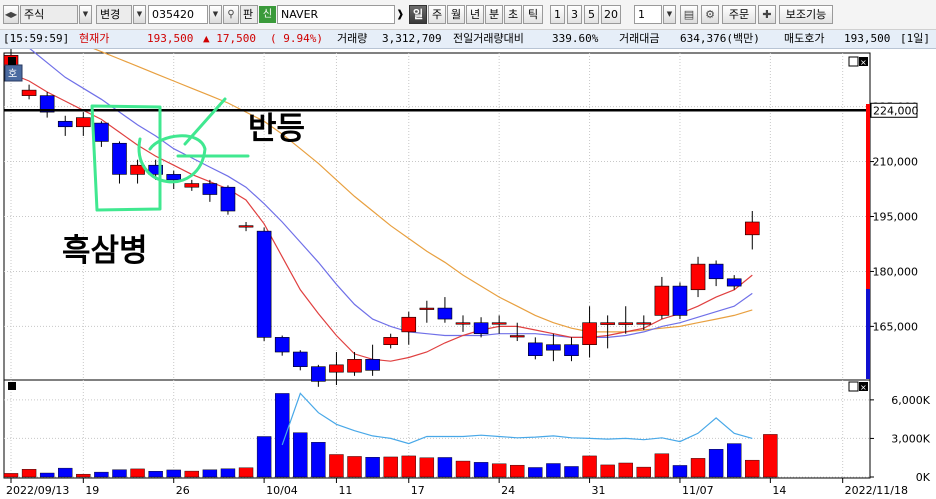  I want to click on date-tick-label: 17, so click(418, 490).